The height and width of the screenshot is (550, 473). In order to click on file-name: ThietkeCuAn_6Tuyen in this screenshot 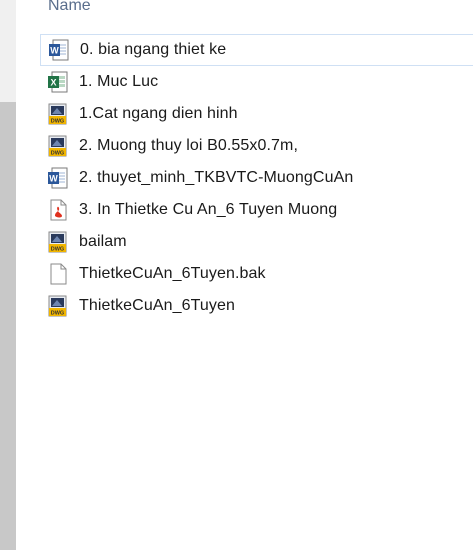, I will do `click(157, 305)`.